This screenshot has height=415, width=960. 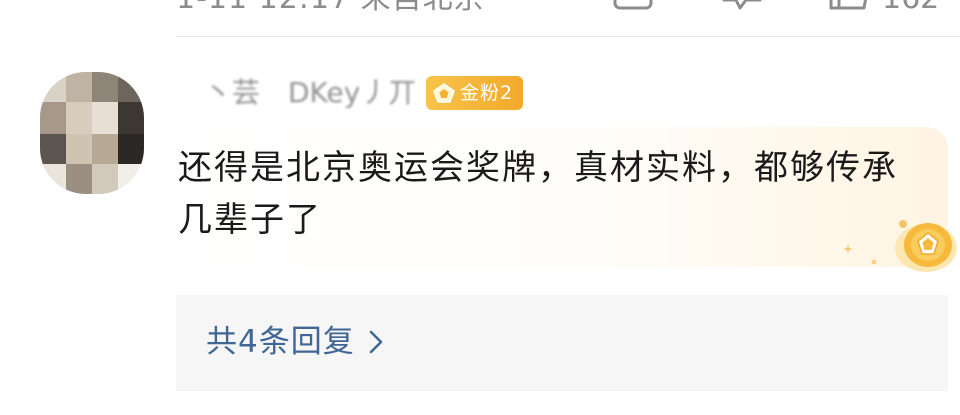 I want to click on username-text: 丶芸 DKey丿丌, so click(x=296, y=92).